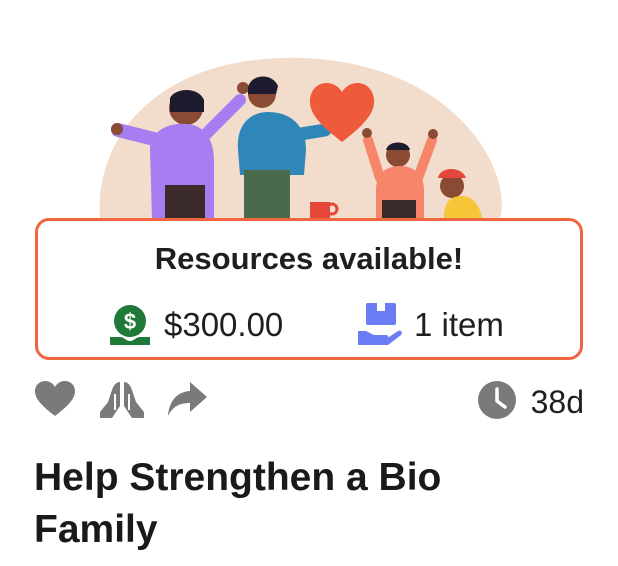  Describe the element at coordinates (187, 399) in the screenshot. I see `share-arrow-icon` at that location.